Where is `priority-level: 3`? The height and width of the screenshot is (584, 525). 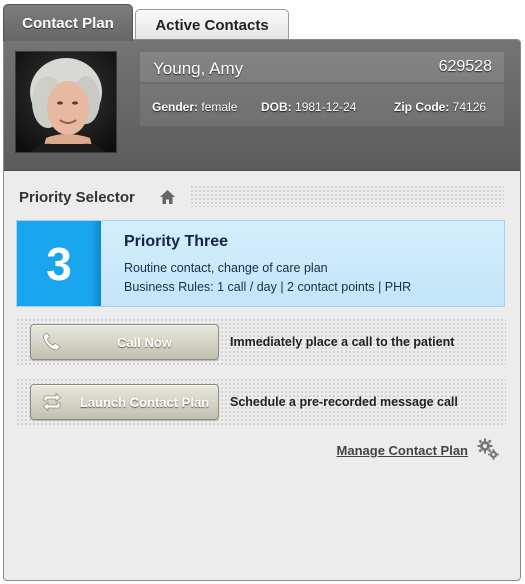 priority-level: 3 is located at coordinates (59, 263).